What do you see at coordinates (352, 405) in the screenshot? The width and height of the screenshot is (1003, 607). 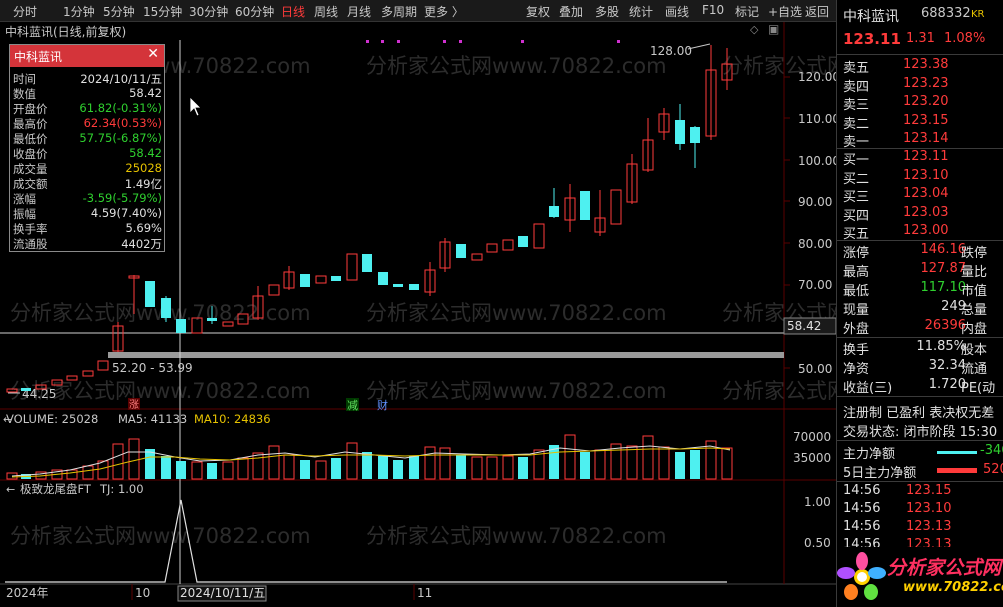 I see `reduce-marker-label: 减` at bounding box center [352, 405].